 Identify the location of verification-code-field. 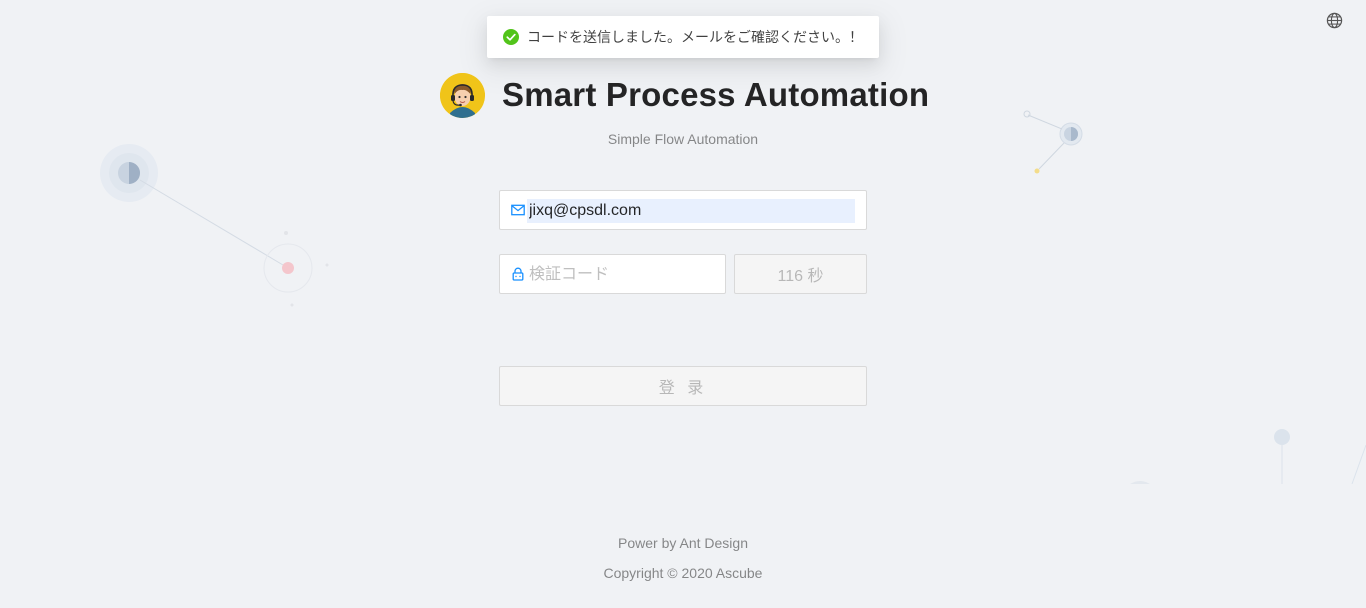
(612, 274).